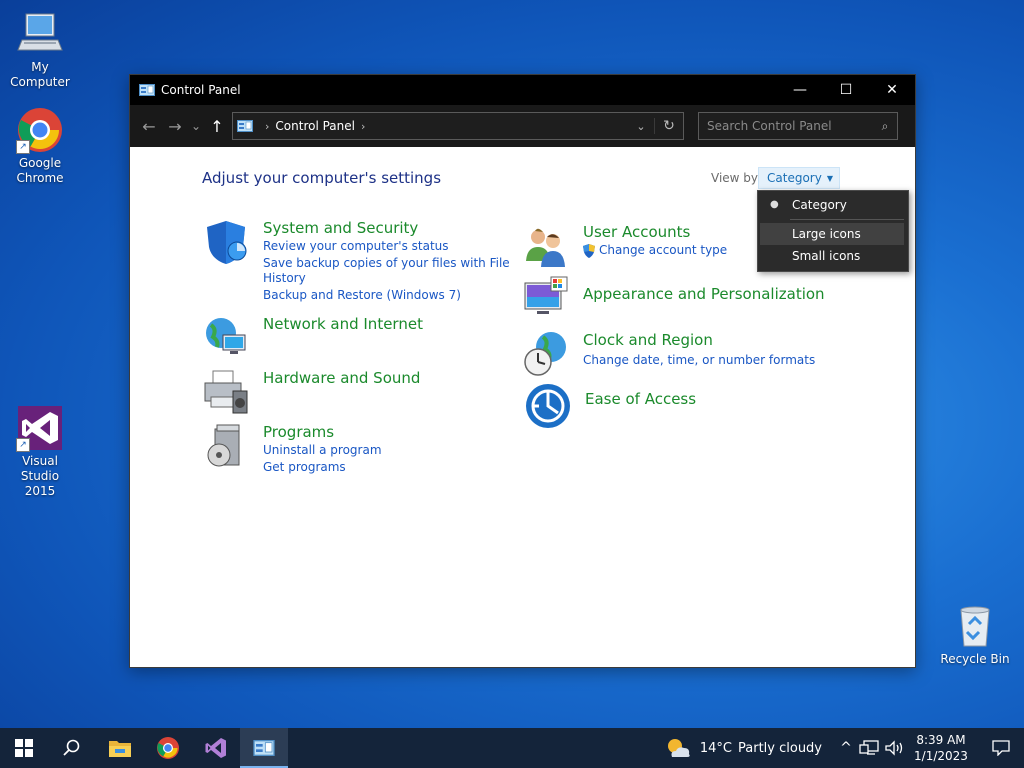  Describe the element at coordinates (744, 748) in the screenshot. I see `weather-widget: 14°C Partly cloudy` at that location.